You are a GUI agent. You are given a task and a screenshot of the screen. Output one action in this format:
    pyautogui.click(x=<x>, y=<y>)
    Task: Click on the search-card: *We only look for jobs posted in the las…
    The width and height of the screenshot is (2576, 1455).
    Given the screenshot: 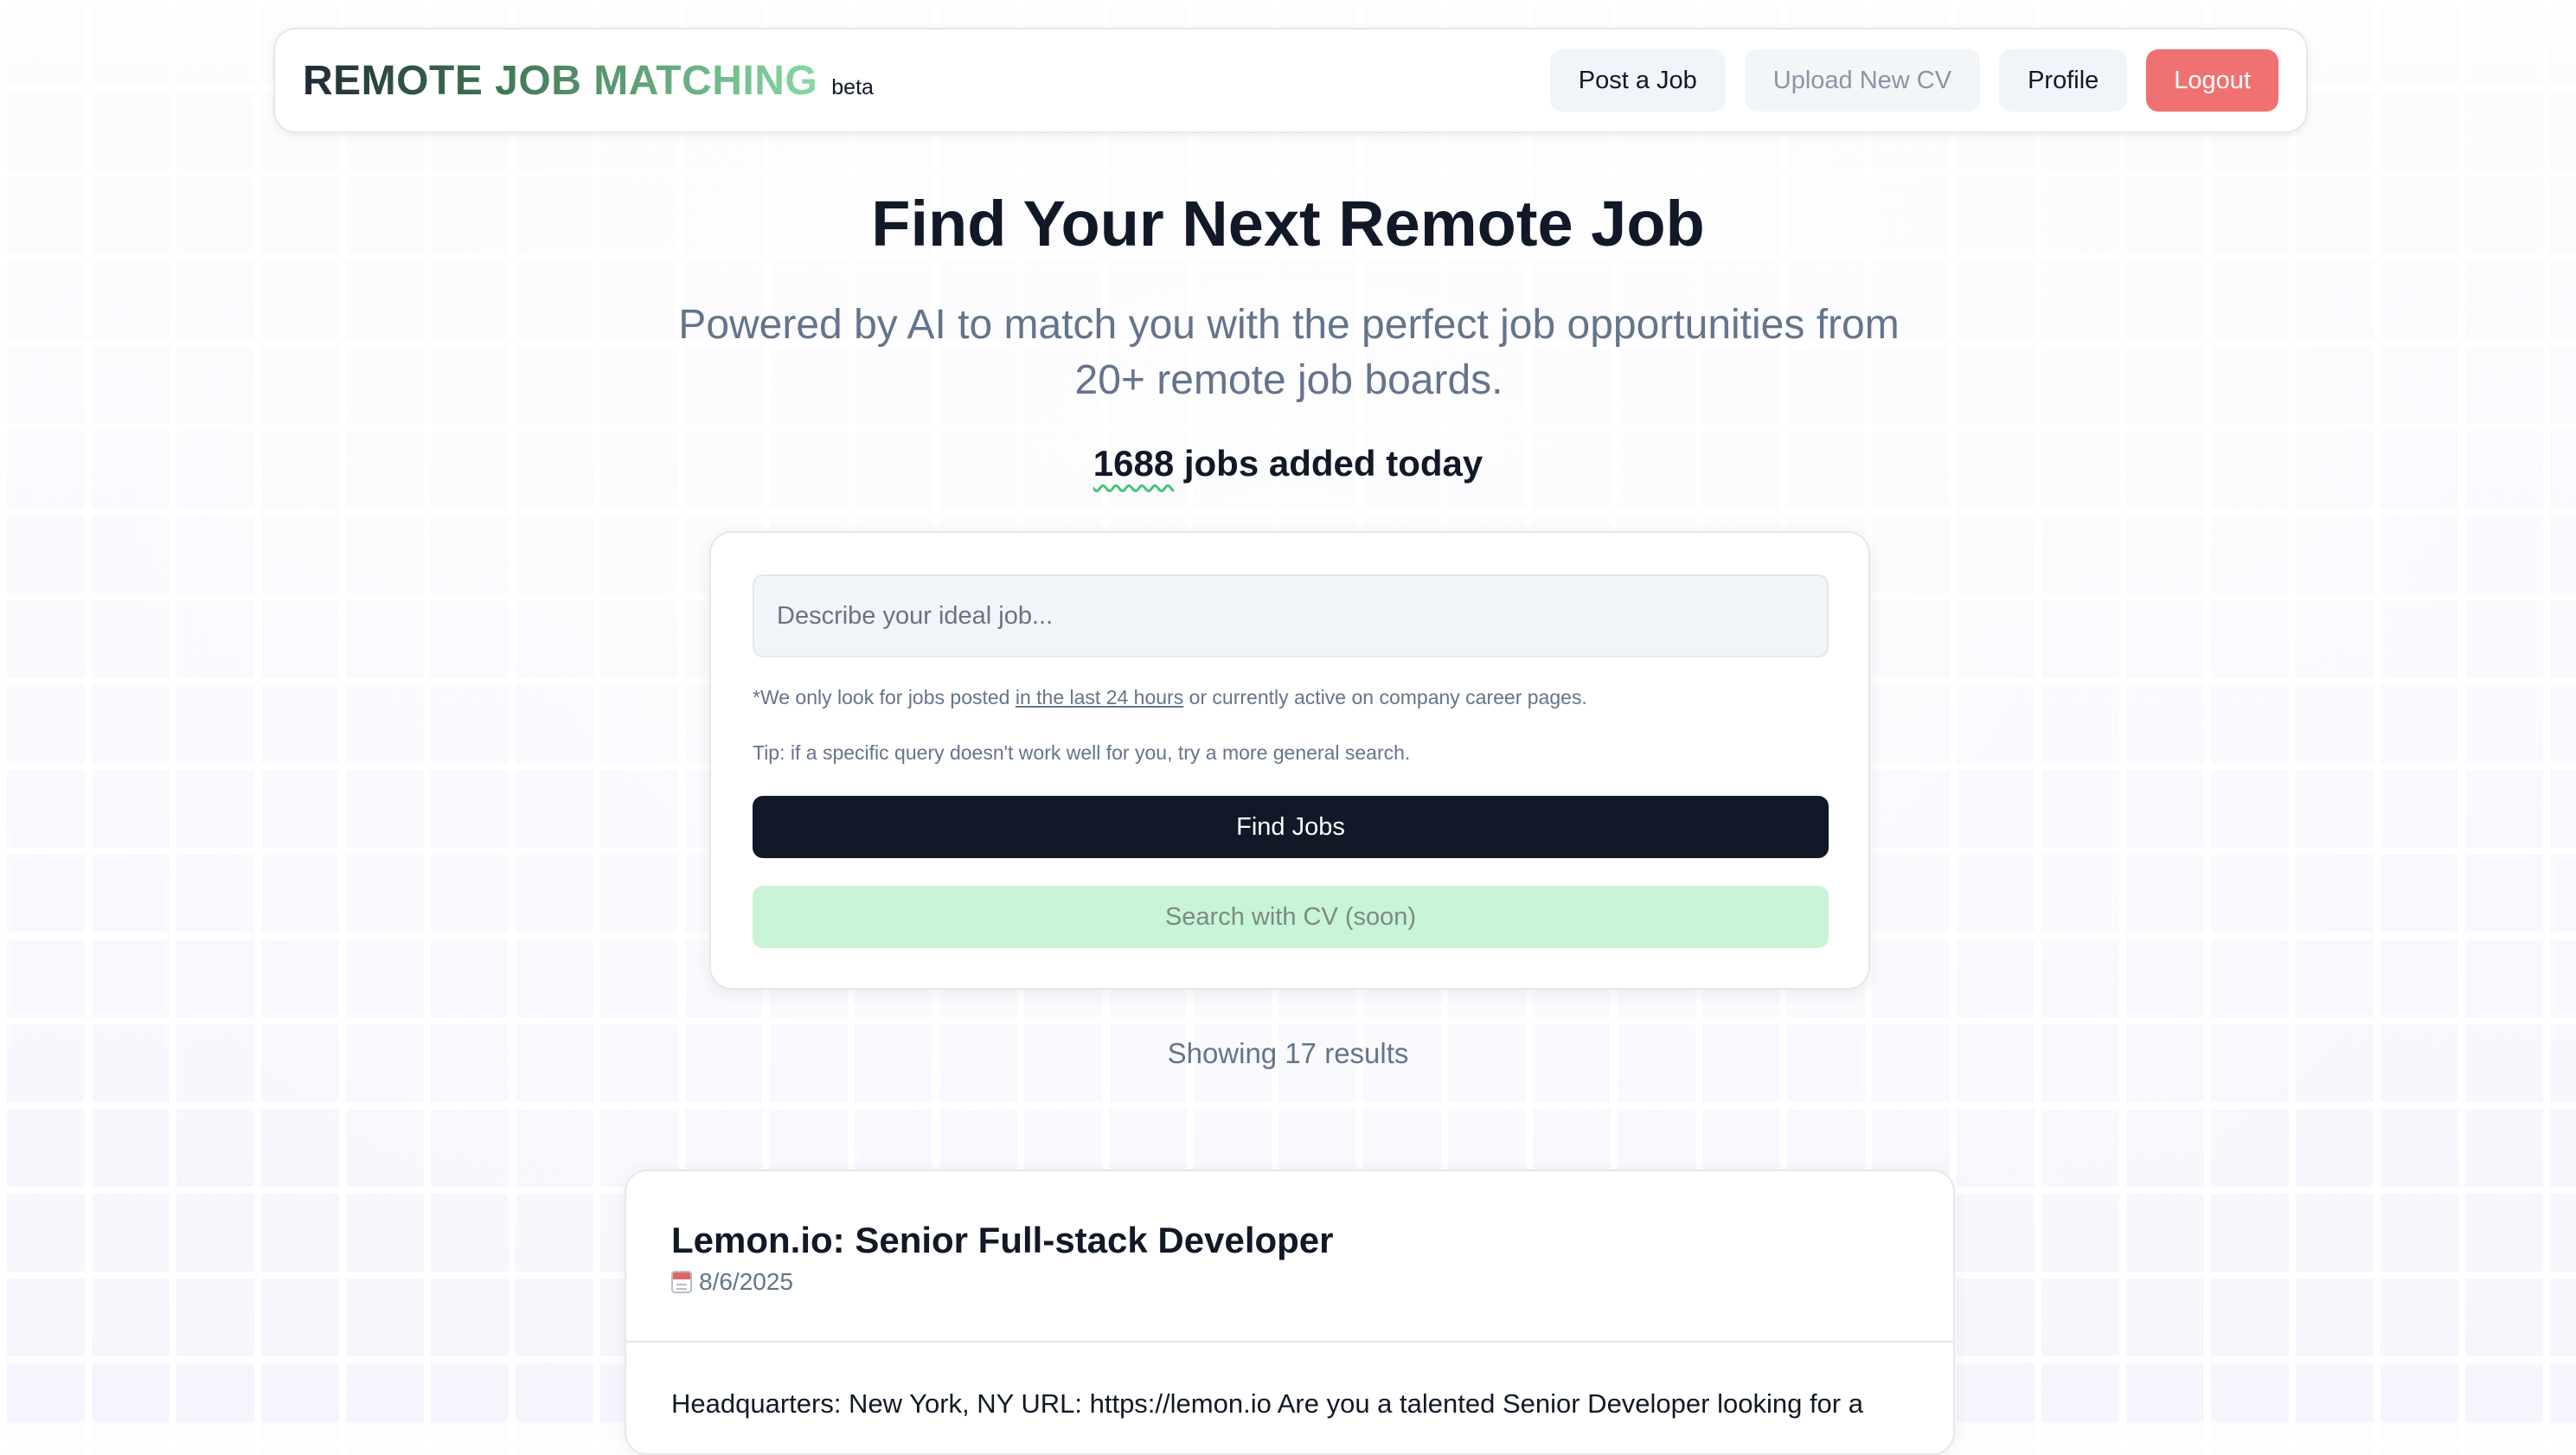 What is the action you would take?
    pyautogui.click(x=1289, y=760)
    